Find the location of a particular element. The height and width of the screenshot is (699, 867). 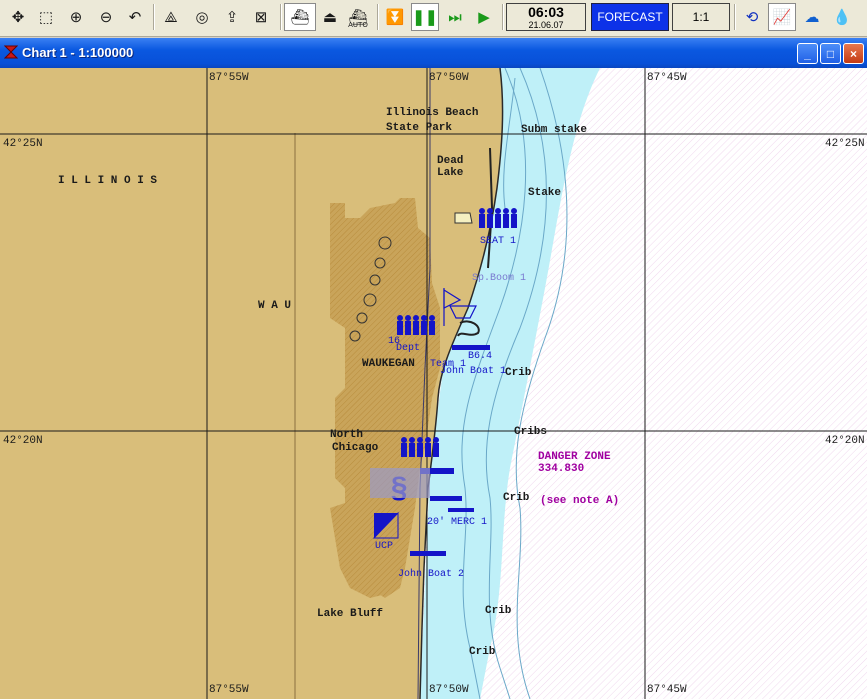

place-state-park: State Park is located at coordinates (419, 128).